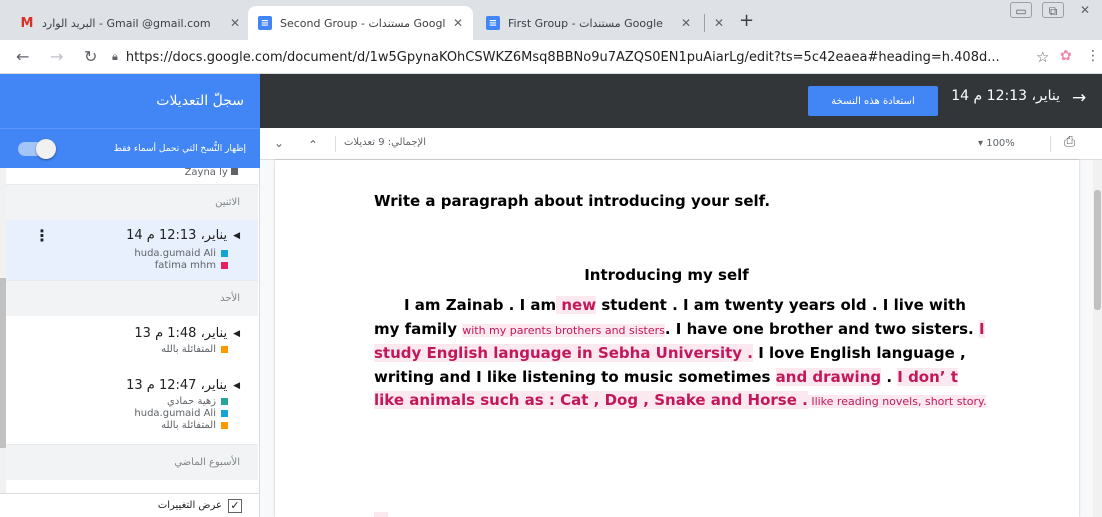 This screenshot has height=517, width=1102. Describe the element at coordinates (681, 144) in the screenshot. I see `edits-navigation-bar: ⌄ ⌃ الإجمالي: 9 تعديلات ▾ 100% ⎙` at that location.